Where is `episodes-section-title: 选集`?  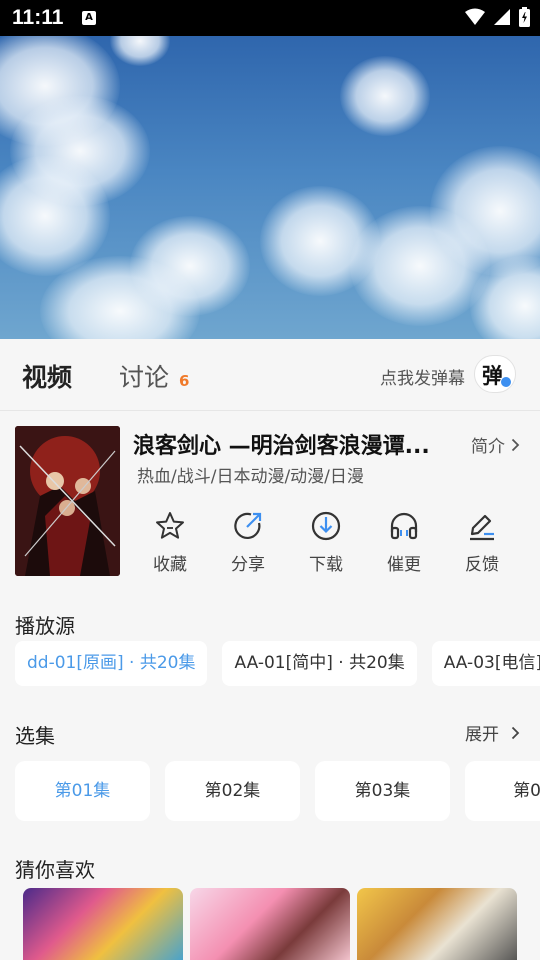 episodes-section-title: 选集 is located at coordinates (35, 736).